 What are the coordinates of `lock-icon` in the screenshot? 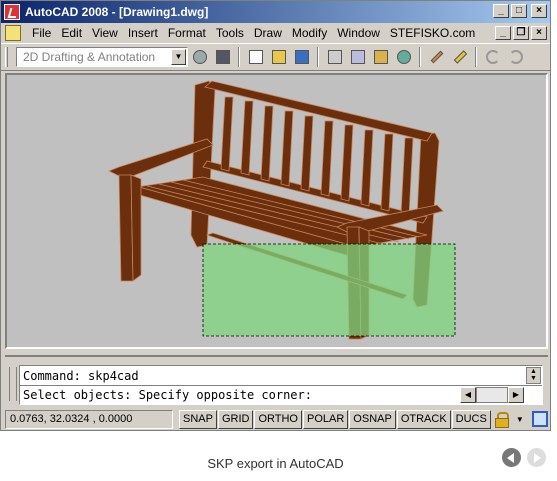 It's located at (502, 420).